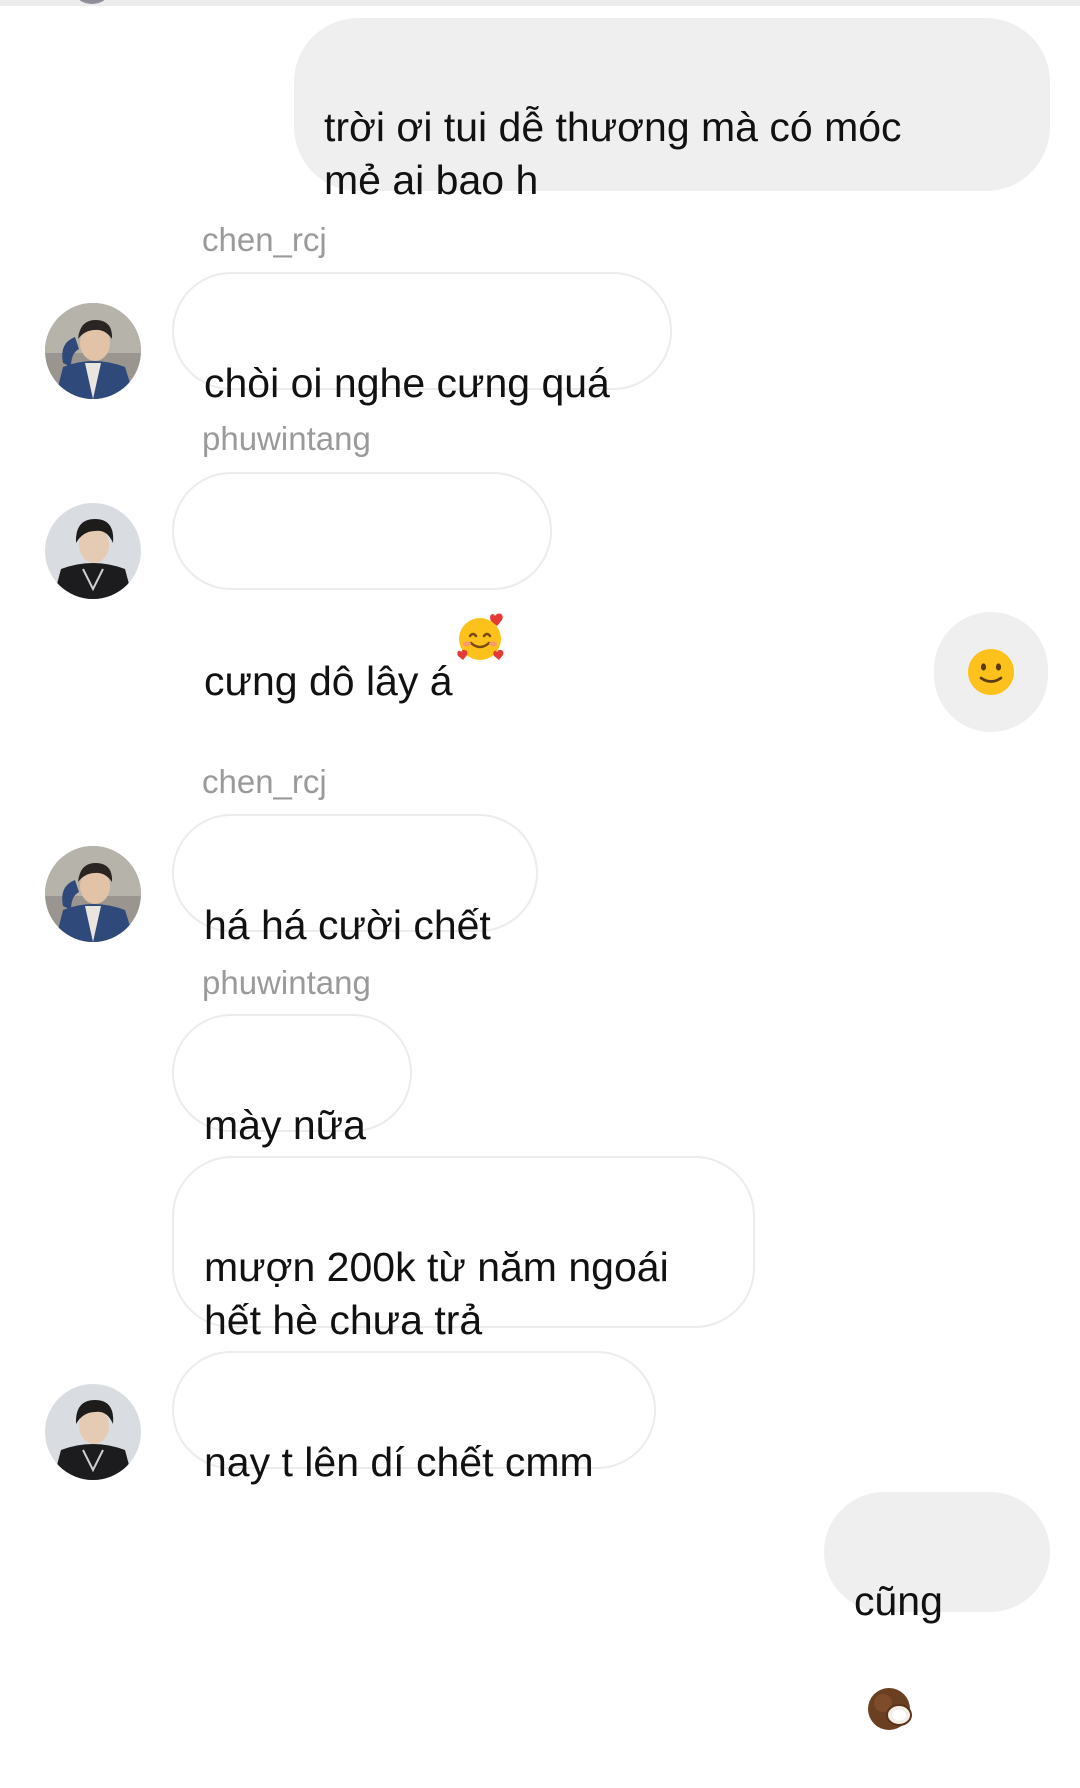  I want to click on incoming-message-bubble: cưng dô lây á, so click(362, 588).